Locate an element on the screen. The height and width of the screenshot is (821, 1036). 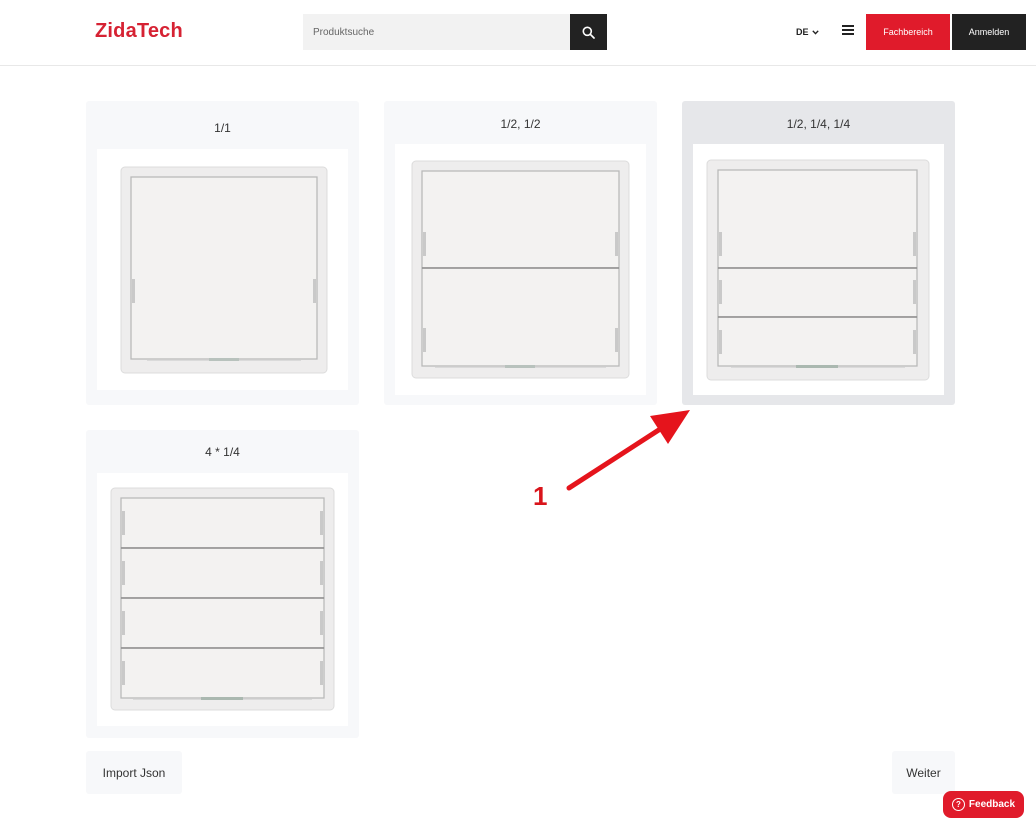
anmelden-button: Anmelden is located at coordinates (989, 32).